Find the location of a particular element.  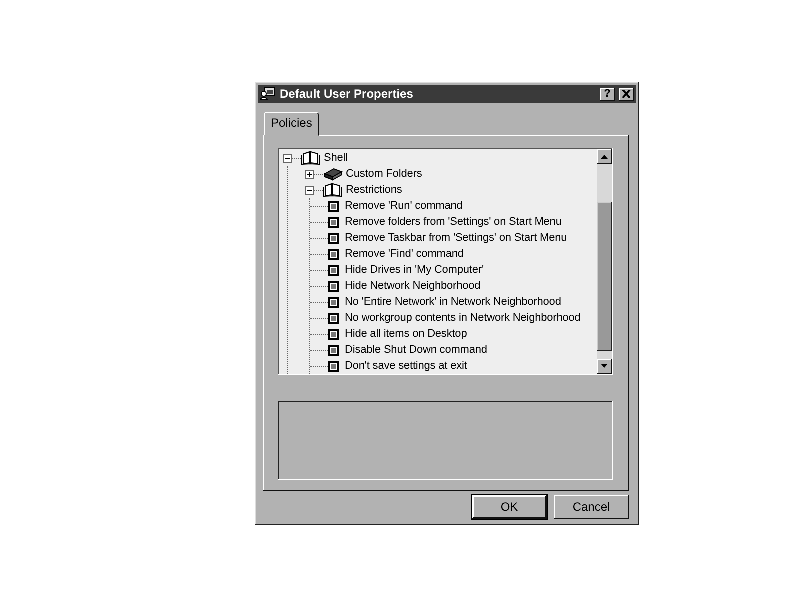

tree-item: Remove 'Find' command is located at coordinates (404, 254).